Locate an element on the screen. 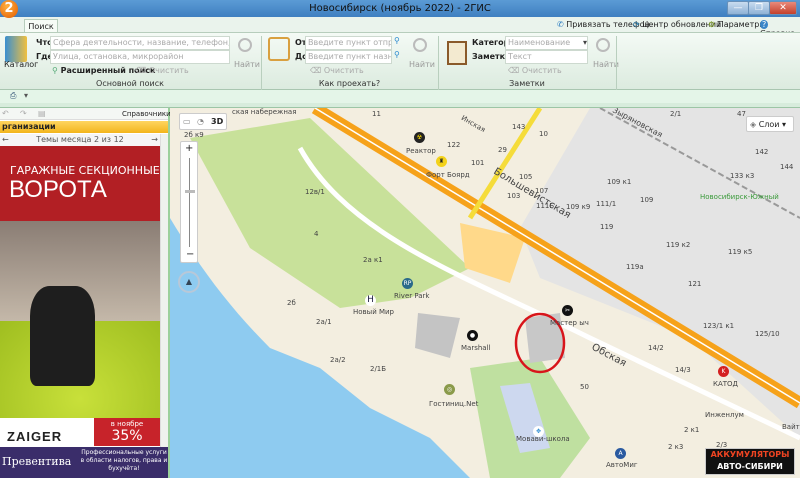 The width and height of the screenshot is (800, 478). poi-label: Вайт is located at coordinates (791, 427).